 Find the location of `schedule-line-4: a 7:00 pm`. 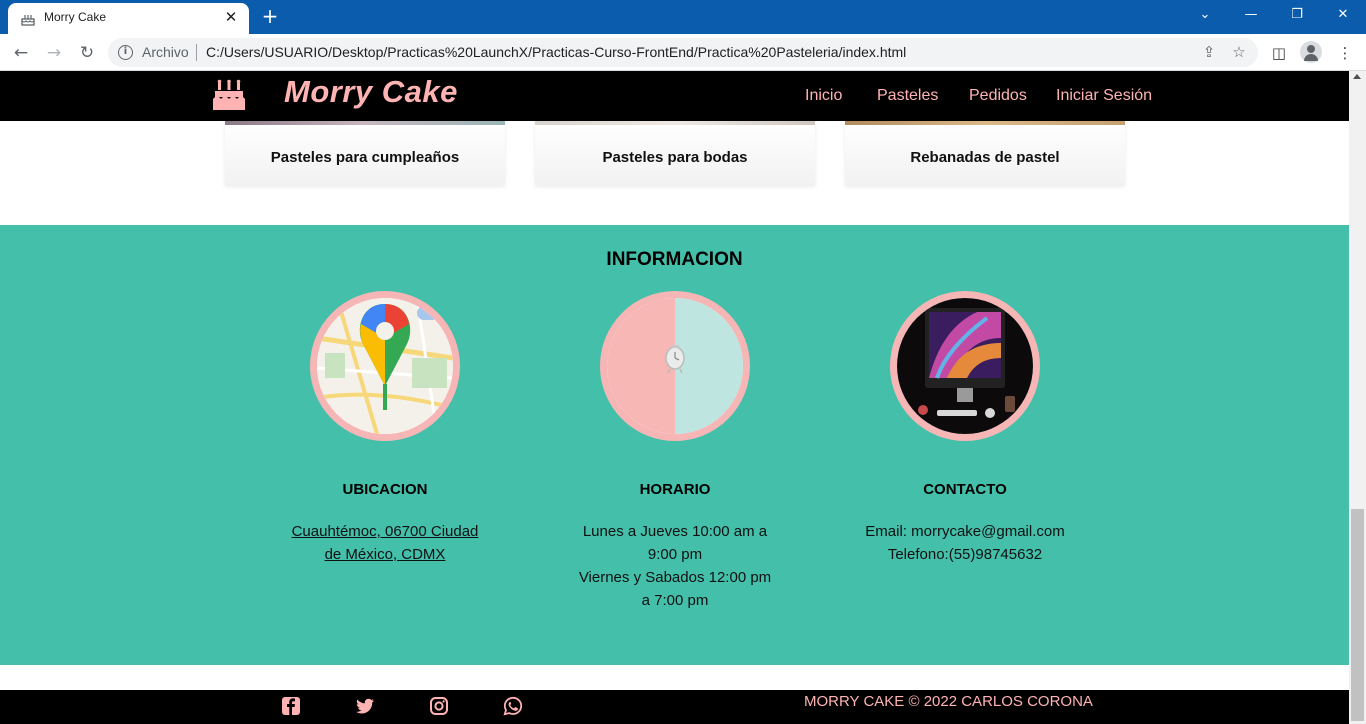

schedule-line-4: a 7:00 pm is located at coordinates (675, 600).